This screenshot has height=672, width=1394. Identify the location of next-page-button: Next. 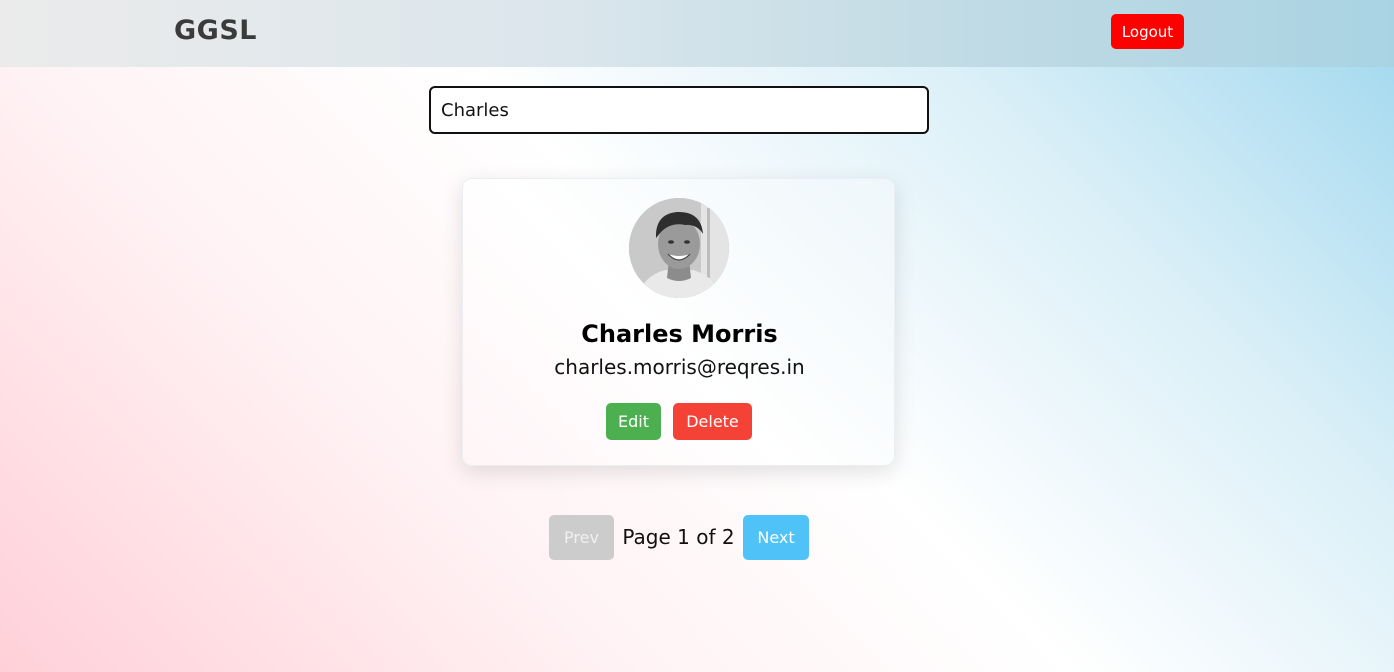
(776, 537).